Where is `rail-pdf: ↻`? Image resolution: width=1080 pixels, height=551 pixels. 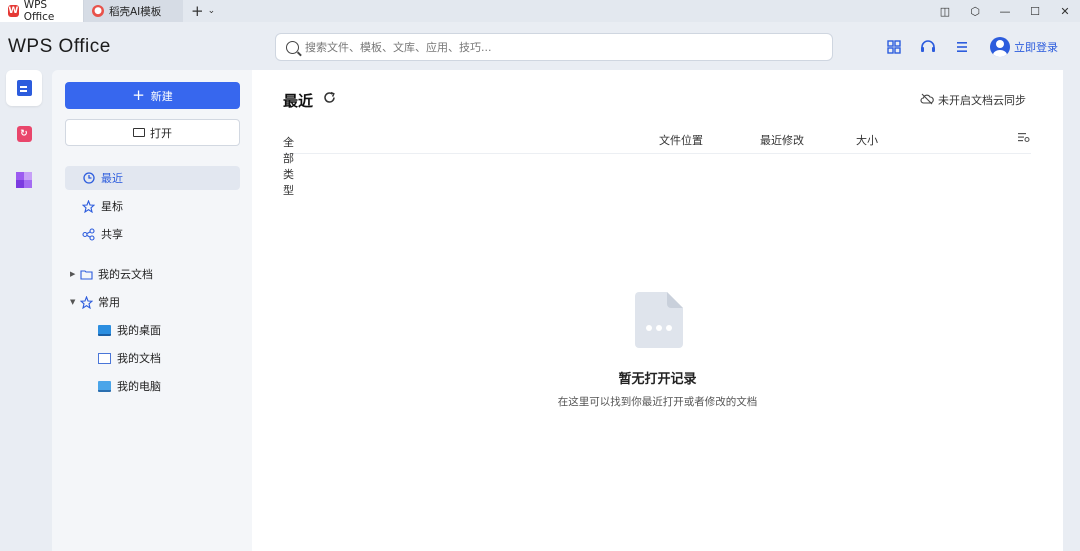
rail-pdf: ↻ is located at coordinates (24, 134).